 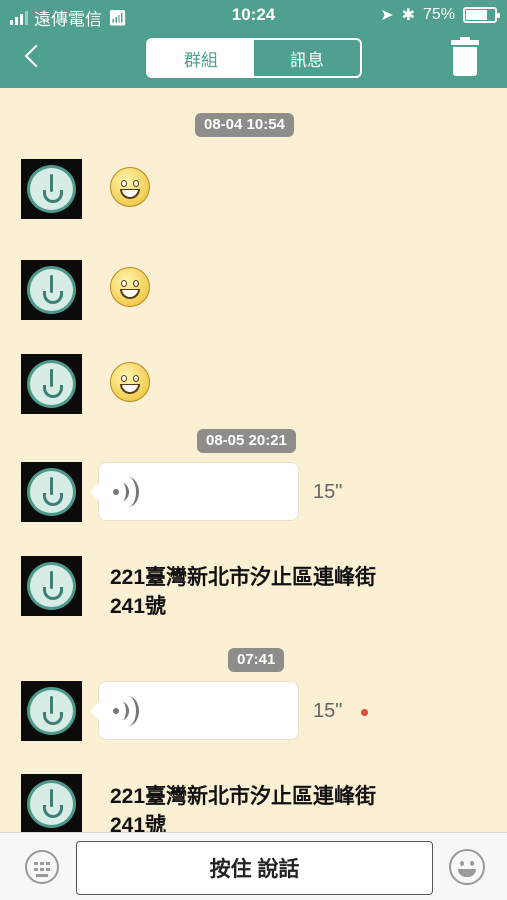 What do you see at coordinates (256, 660) in the screenshot?
I see `timestamp-badge: 07:41` at bounding box center [256, 660].